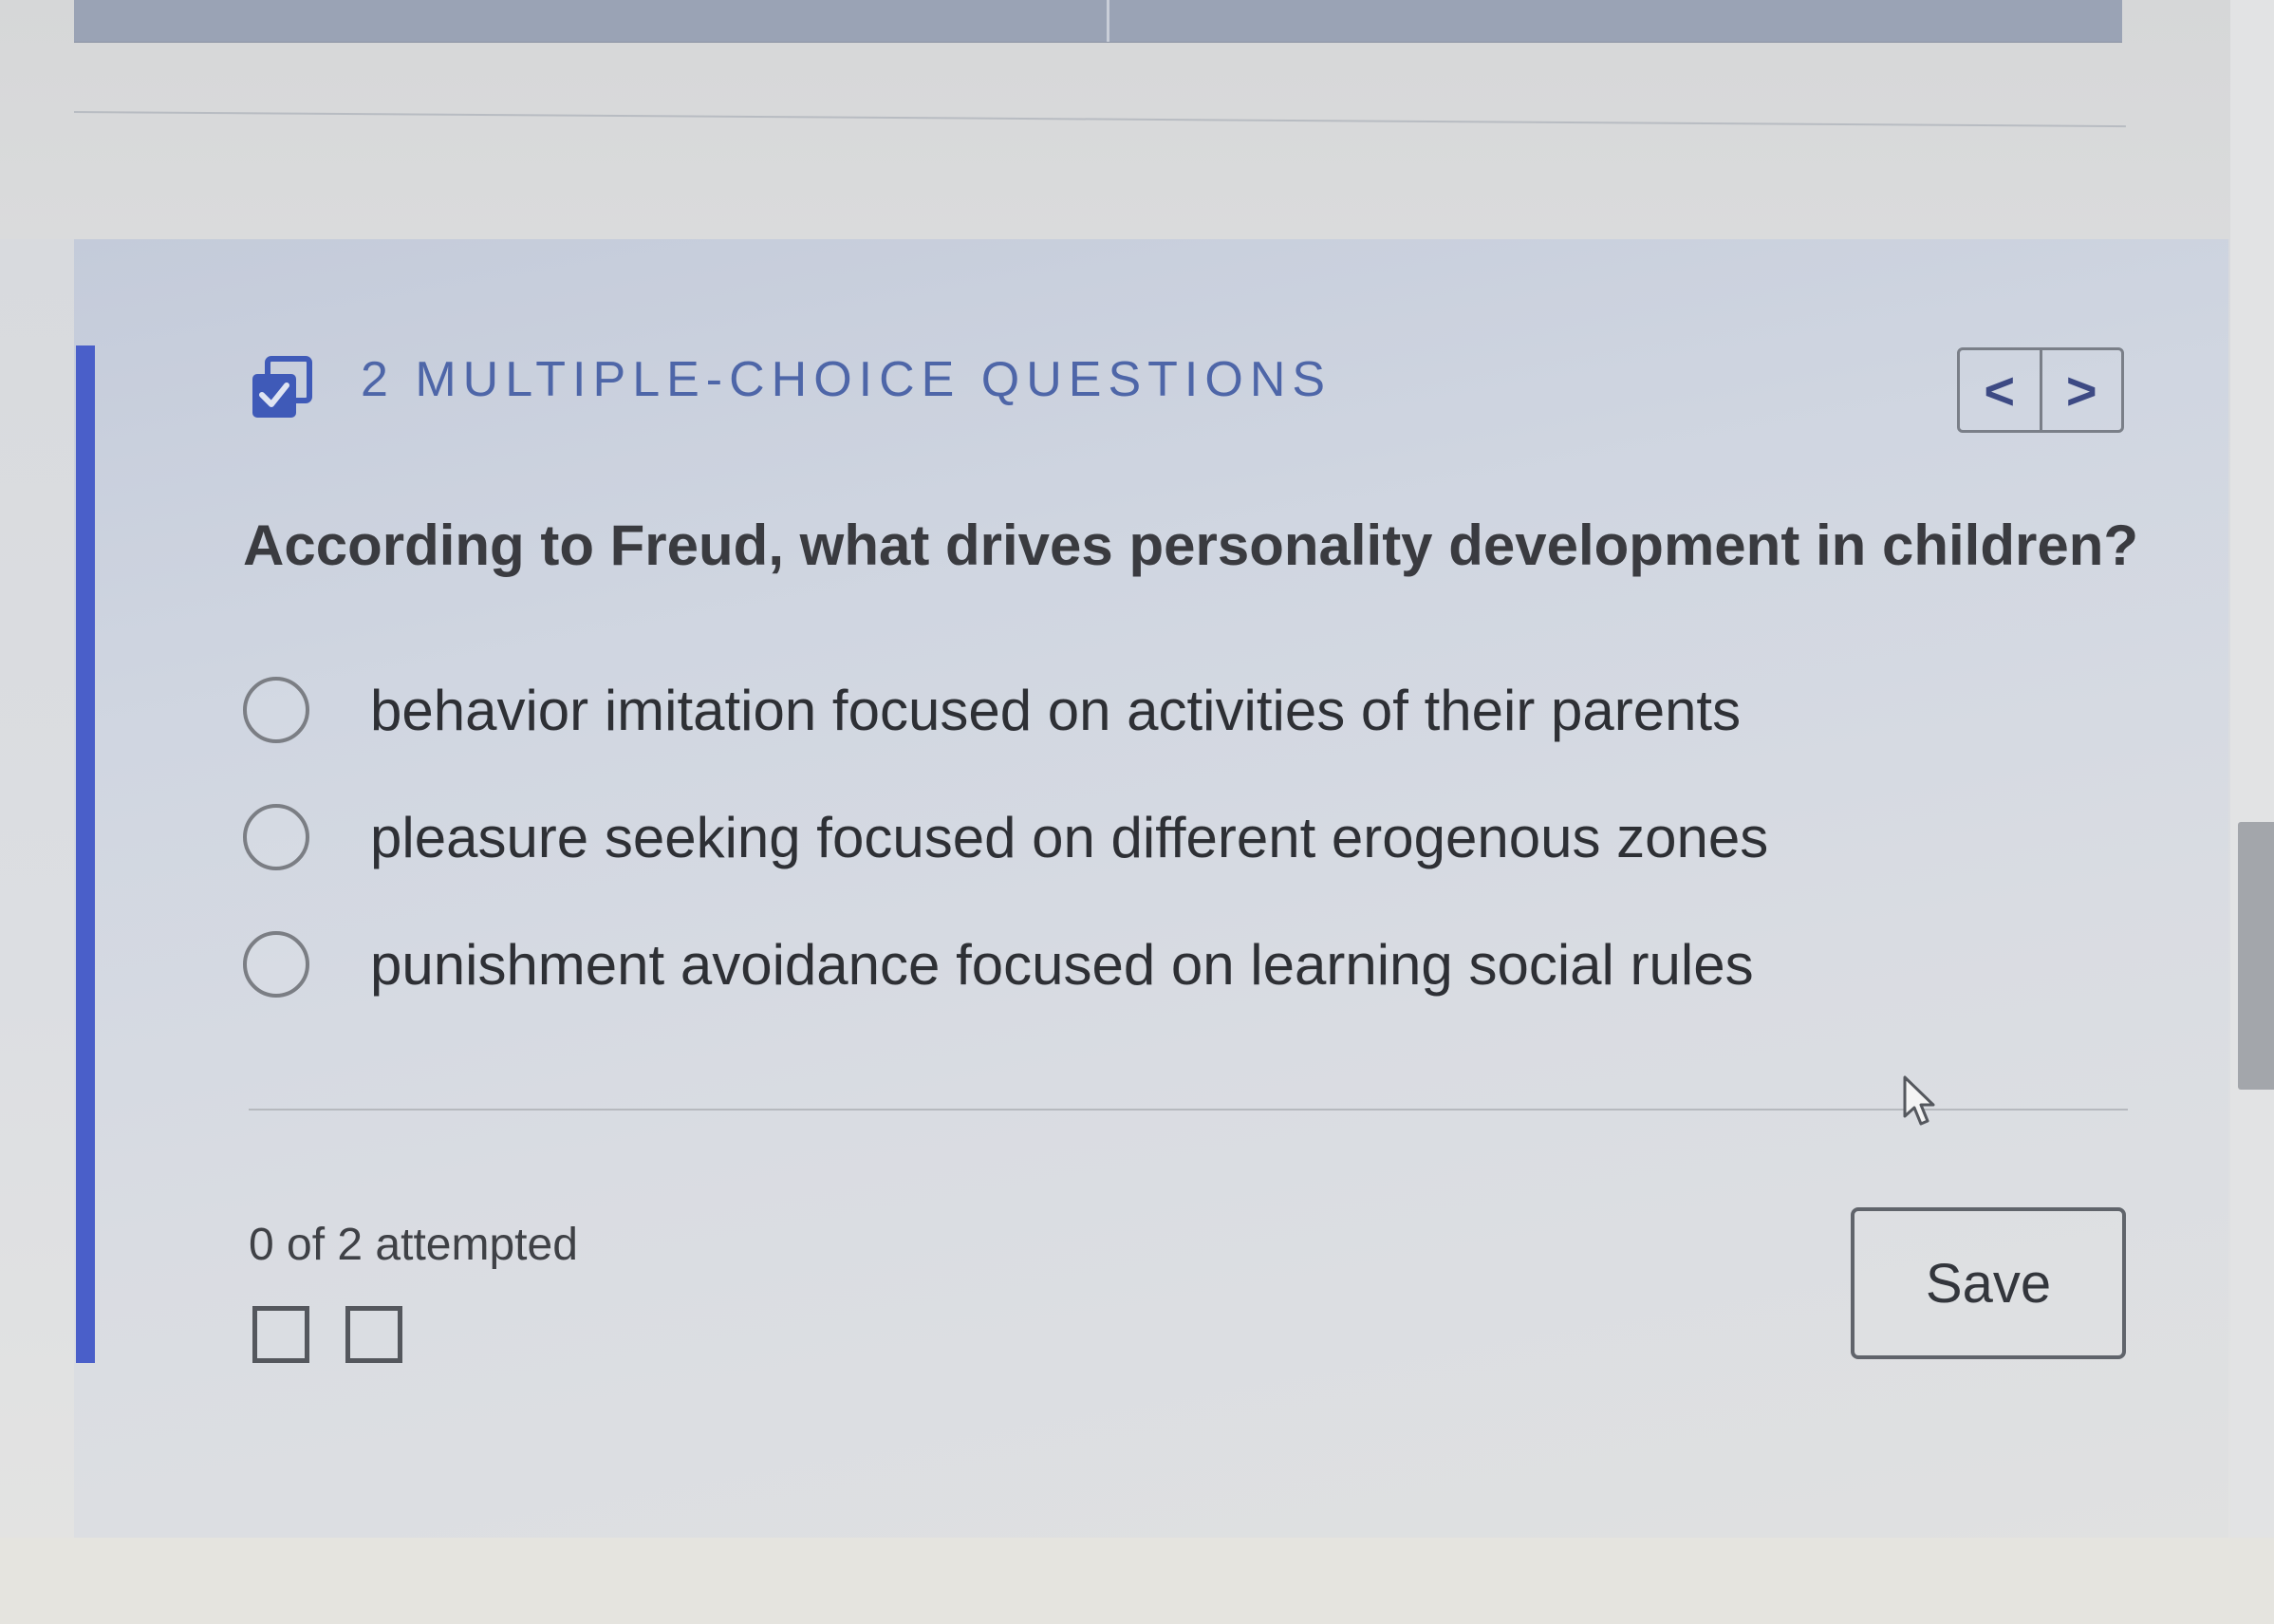 The width and height of the screenshot is (2274, 1624). I want to click on question-2-progress-box, so click(373, 1335).